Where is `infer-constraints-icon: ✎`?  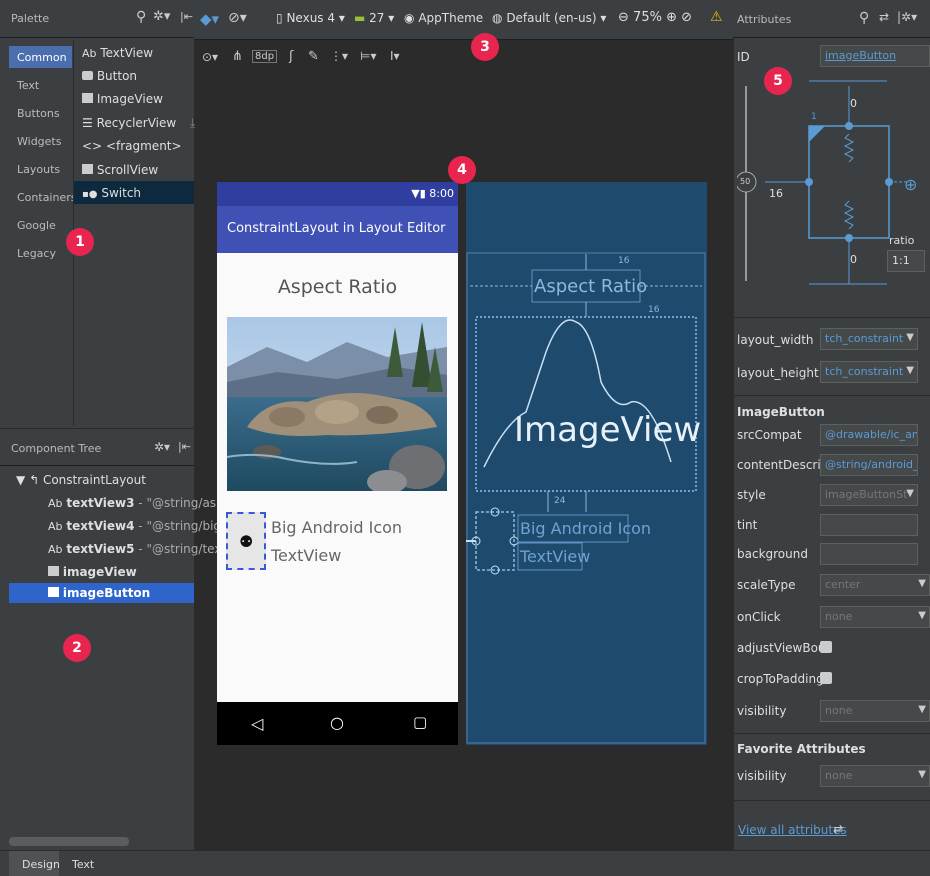 infer-constraints-icon: ✎ is located at coordinates (313, 56).